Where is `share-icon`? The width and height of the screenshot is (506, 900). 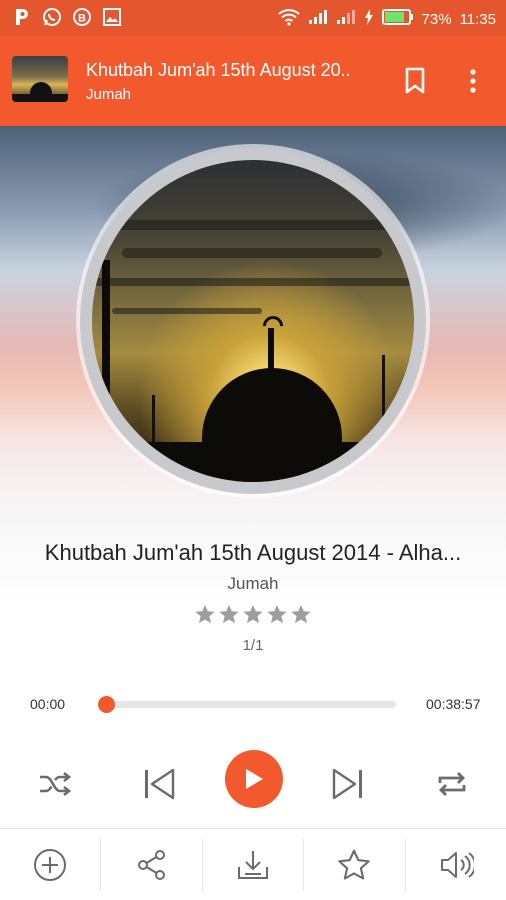 share-icon is located at coordinates (151, 864).